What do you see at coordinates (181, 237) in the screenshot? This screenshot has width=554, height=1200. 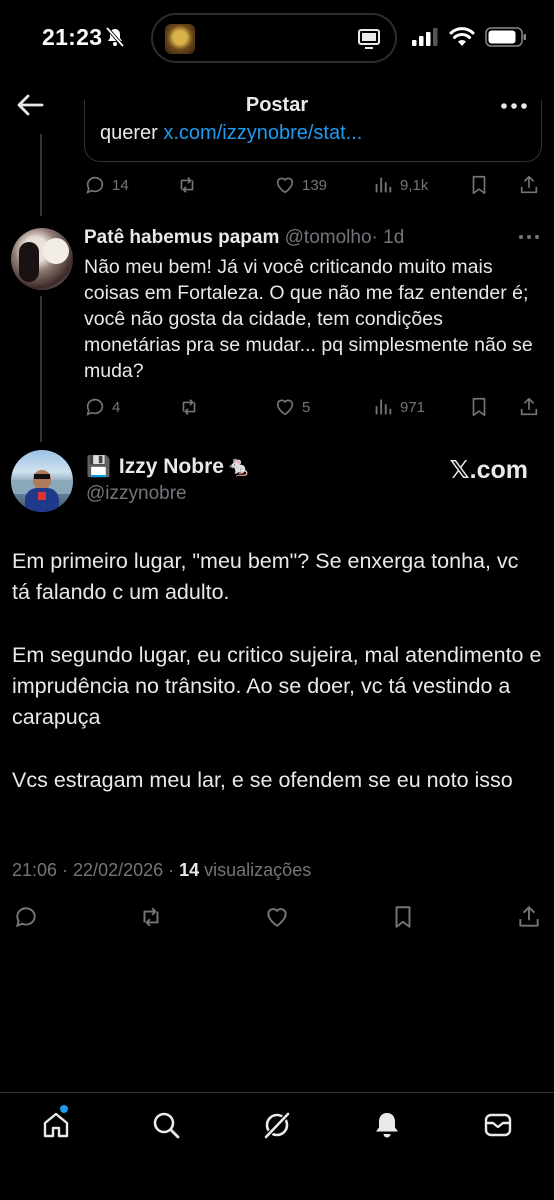 I see `reply-author-name: Patê habemus papam` at bounding box center [181, 237].